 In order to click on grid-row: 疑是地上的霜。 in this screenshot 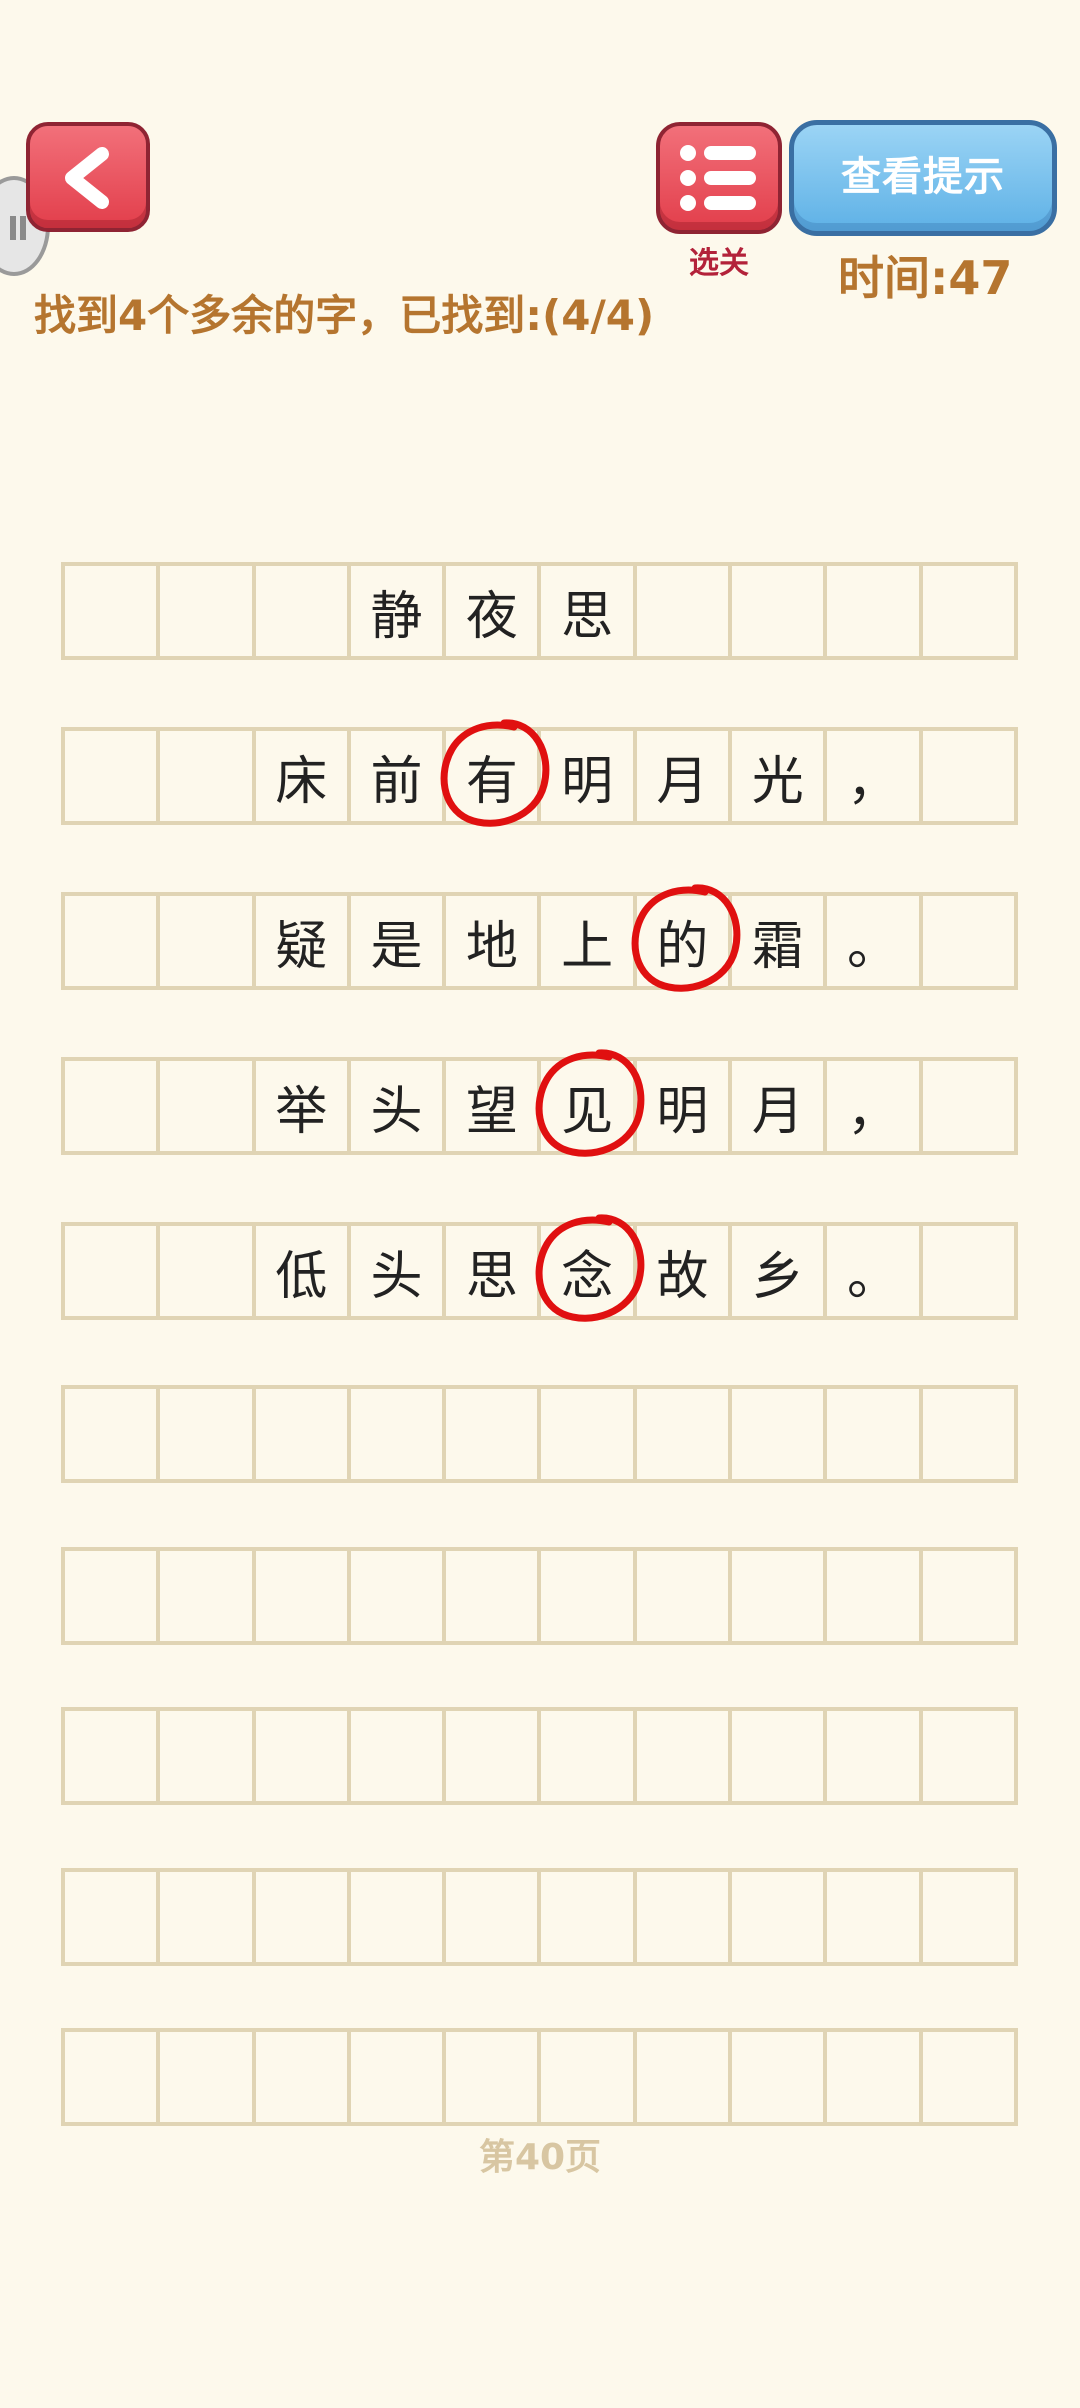, I will do `click(539, 938)`.